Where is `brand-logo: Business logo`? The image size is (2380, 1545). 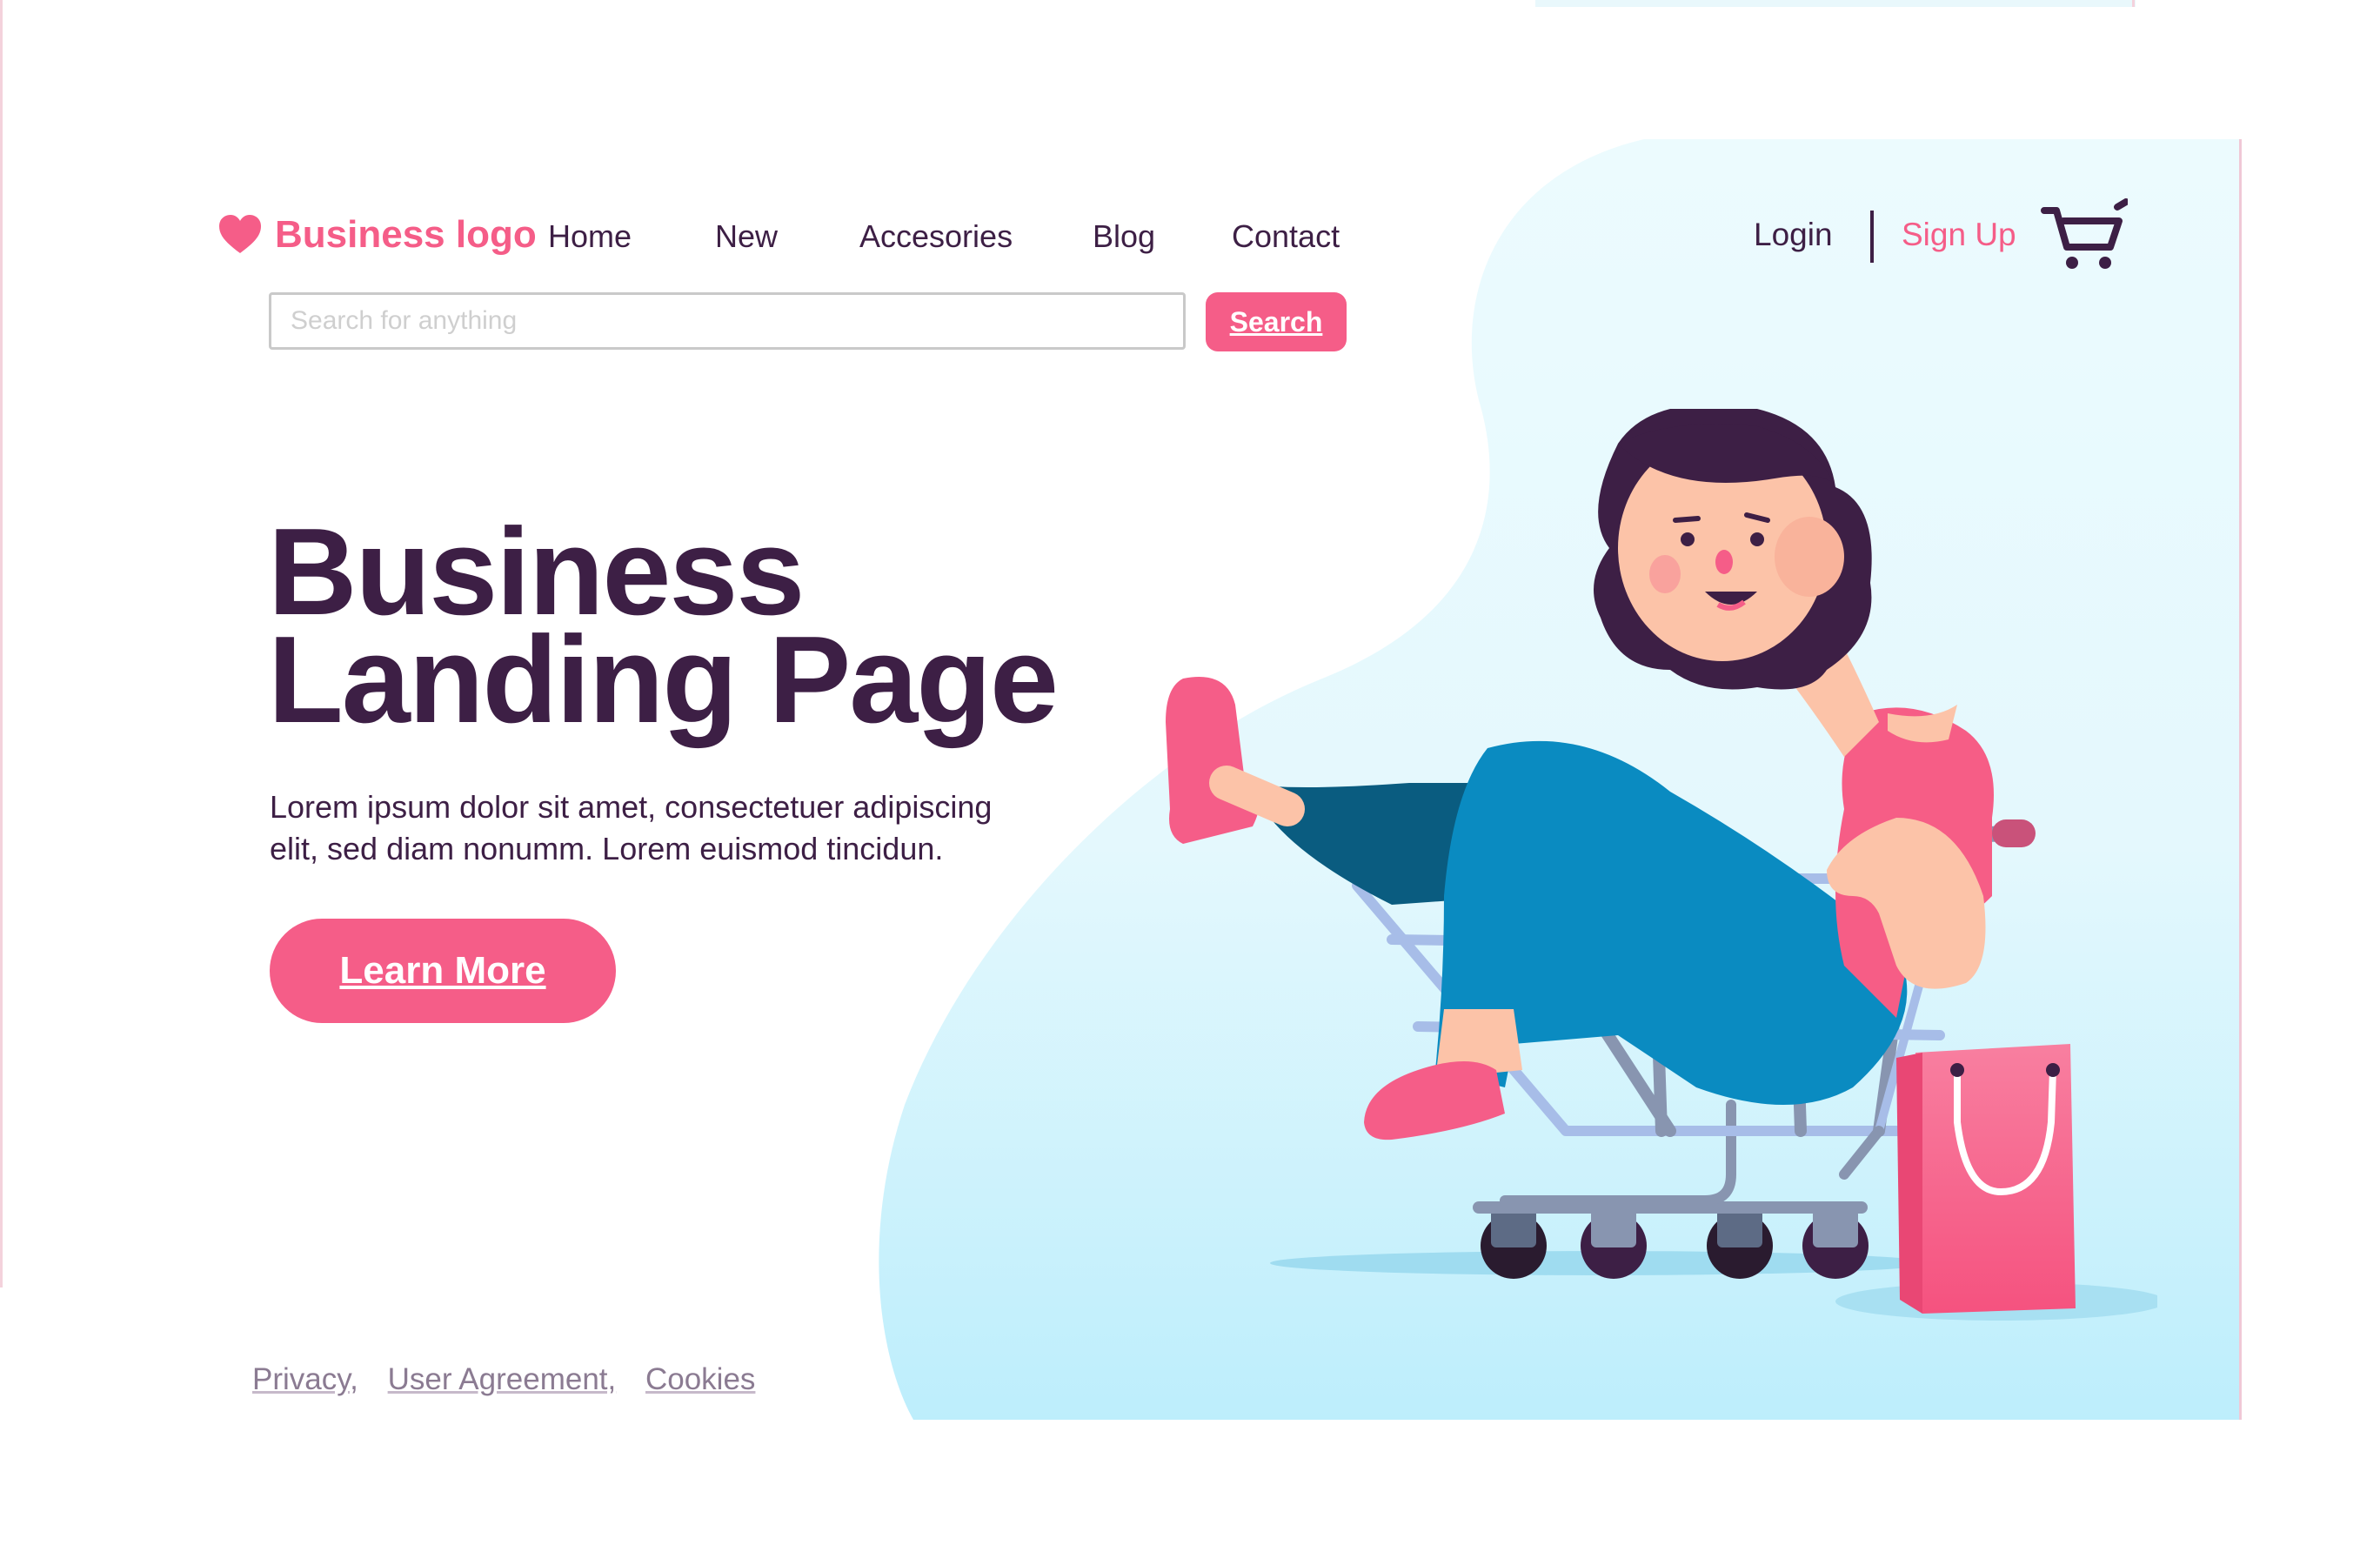 brand-logo: Business logo is located at coordinates (377, 235).